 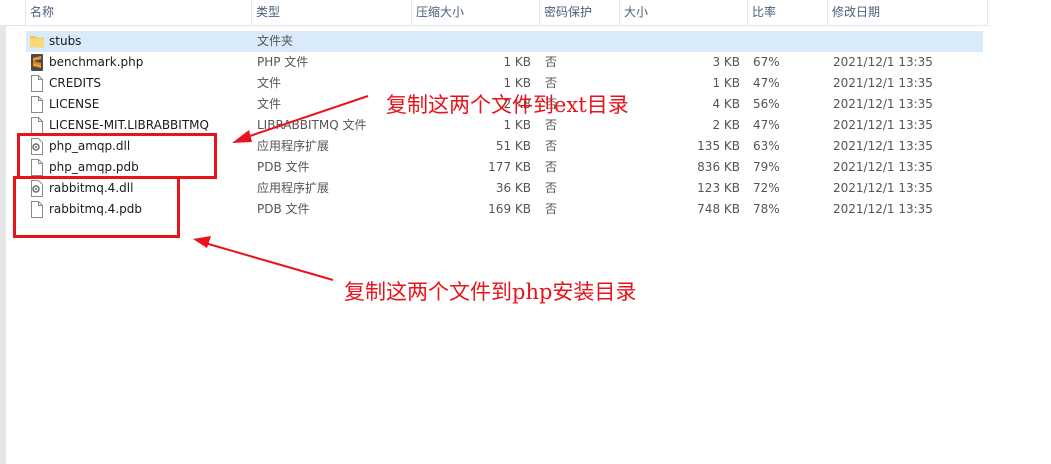 I want to click on arrow-to-php-box, so click(x=263, y=258).